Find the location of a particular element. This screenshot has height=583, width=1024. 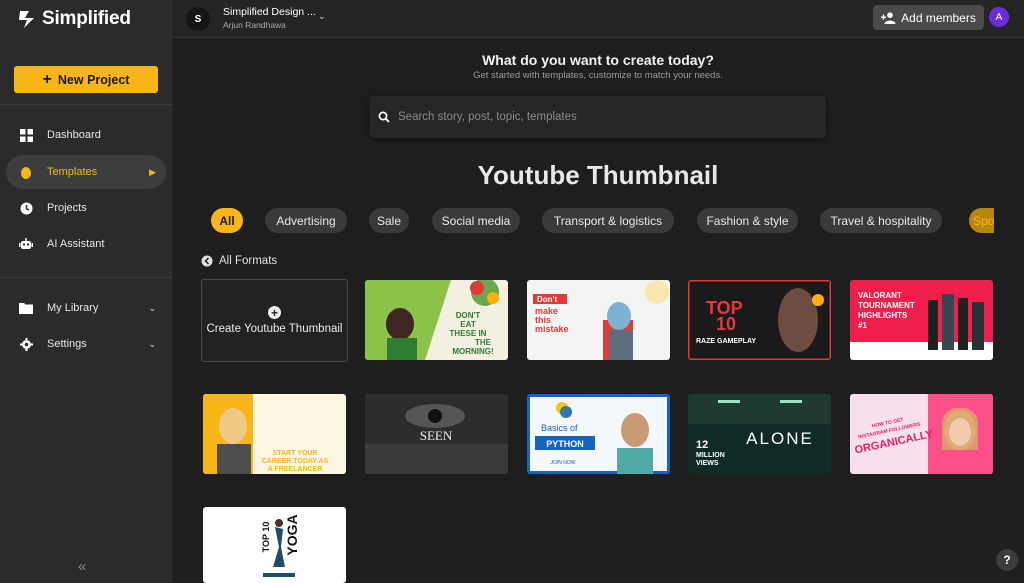

chip-advertising: Advertising is located at coordinates (306, 220).